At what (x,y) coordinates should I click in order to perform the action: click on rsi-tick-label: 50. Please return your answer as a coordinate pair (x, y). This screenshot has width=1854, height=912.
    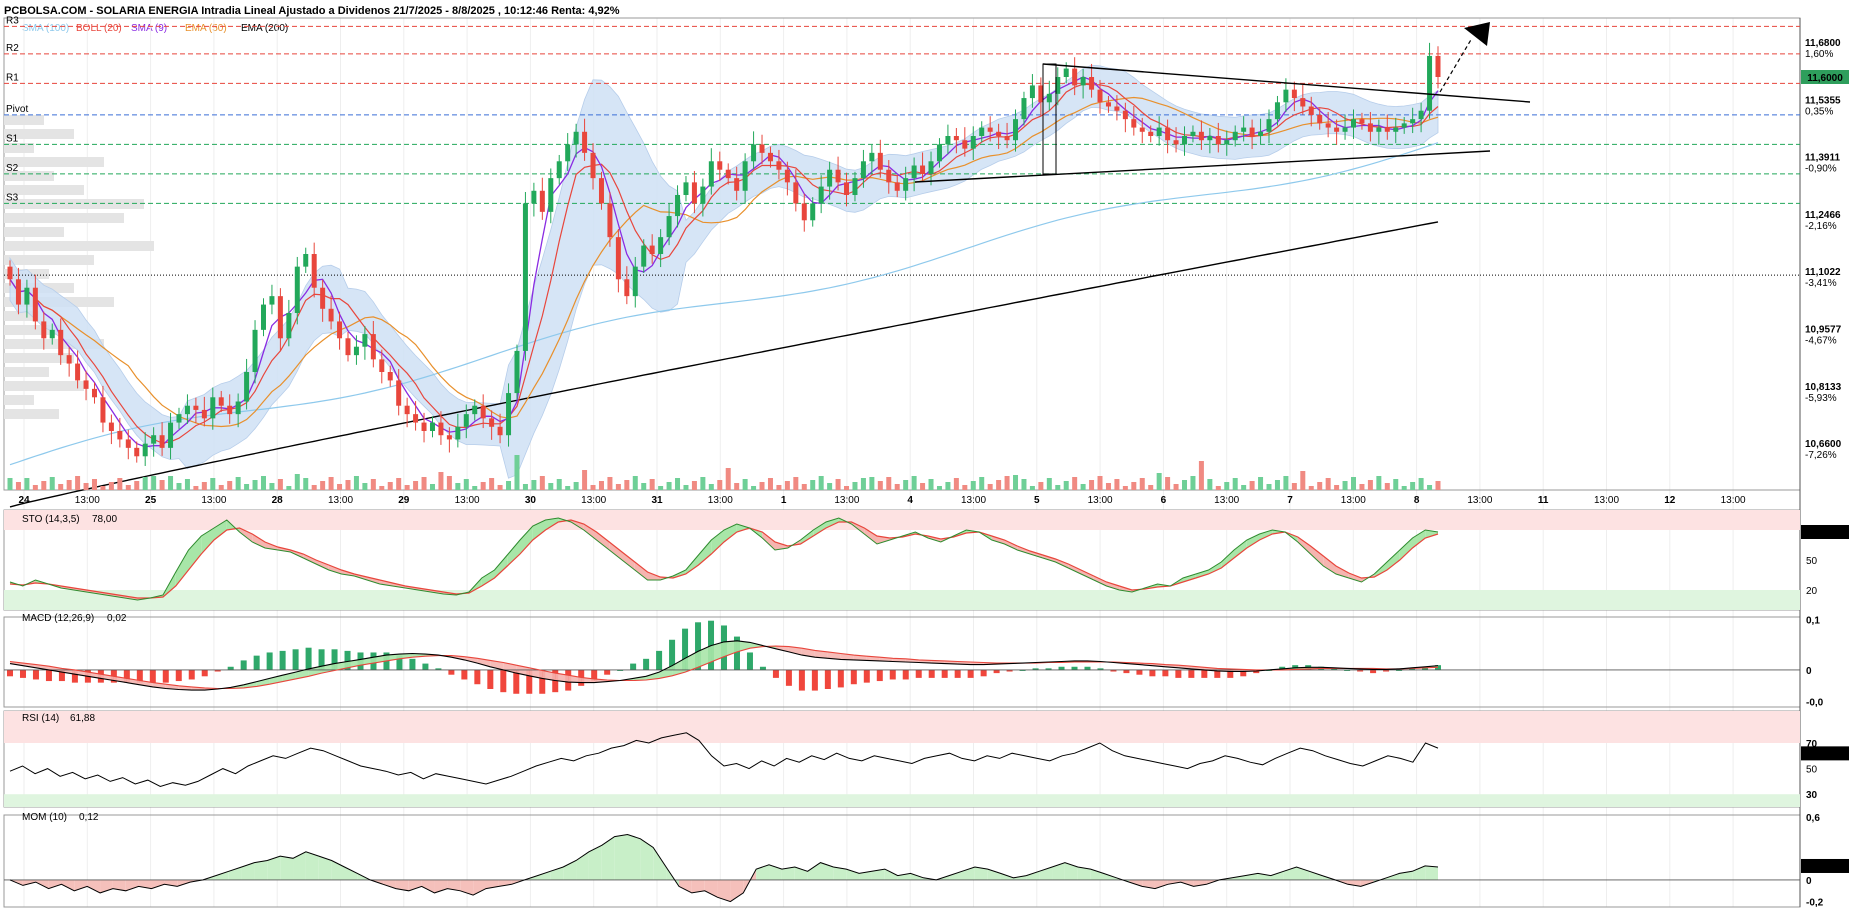
    Looking at the image, I should click on (1812, 770).